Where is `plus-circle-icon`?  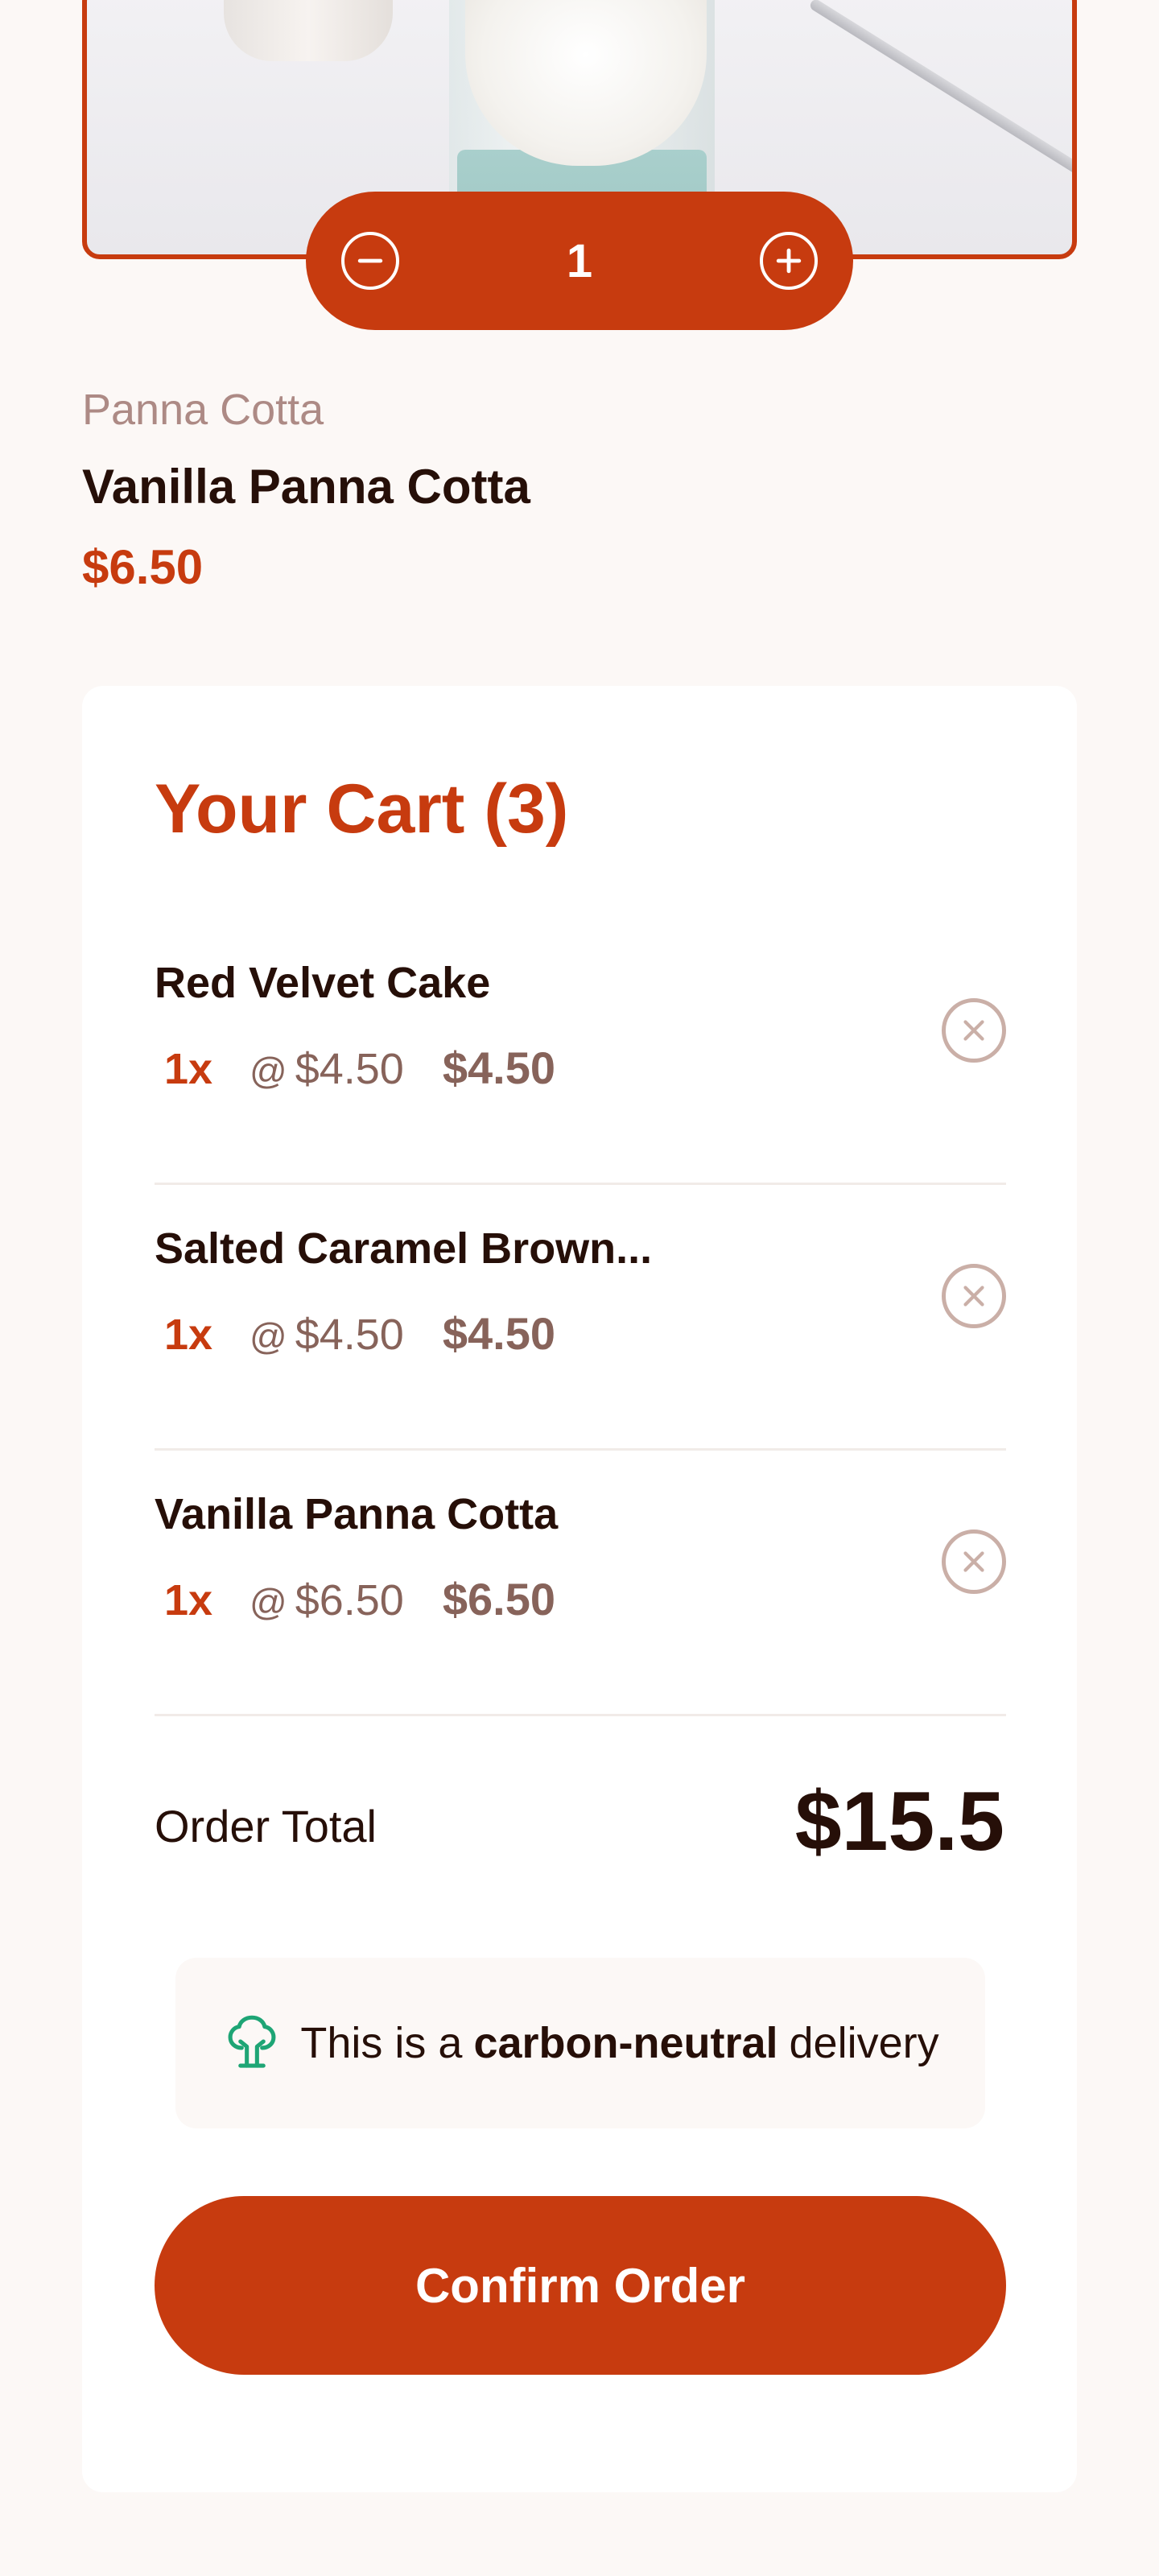 plus-circle-icon is located at coordinates (789, 261).